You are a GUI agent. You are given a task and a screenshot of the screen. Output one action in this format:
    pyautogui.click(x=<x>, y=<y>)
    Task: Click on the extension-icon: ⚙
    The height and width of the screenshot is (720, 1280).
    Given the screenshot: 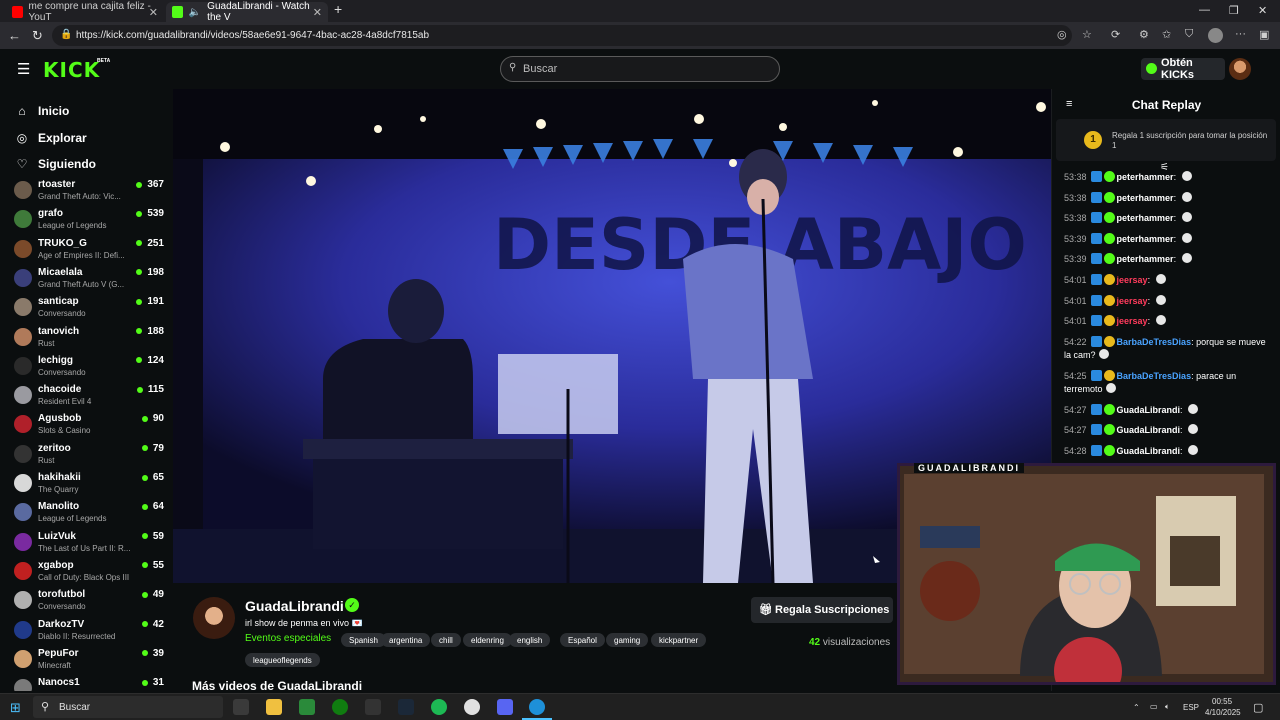 What is the action you would take?
    pyautogui.click(x=1144, y=34)
    